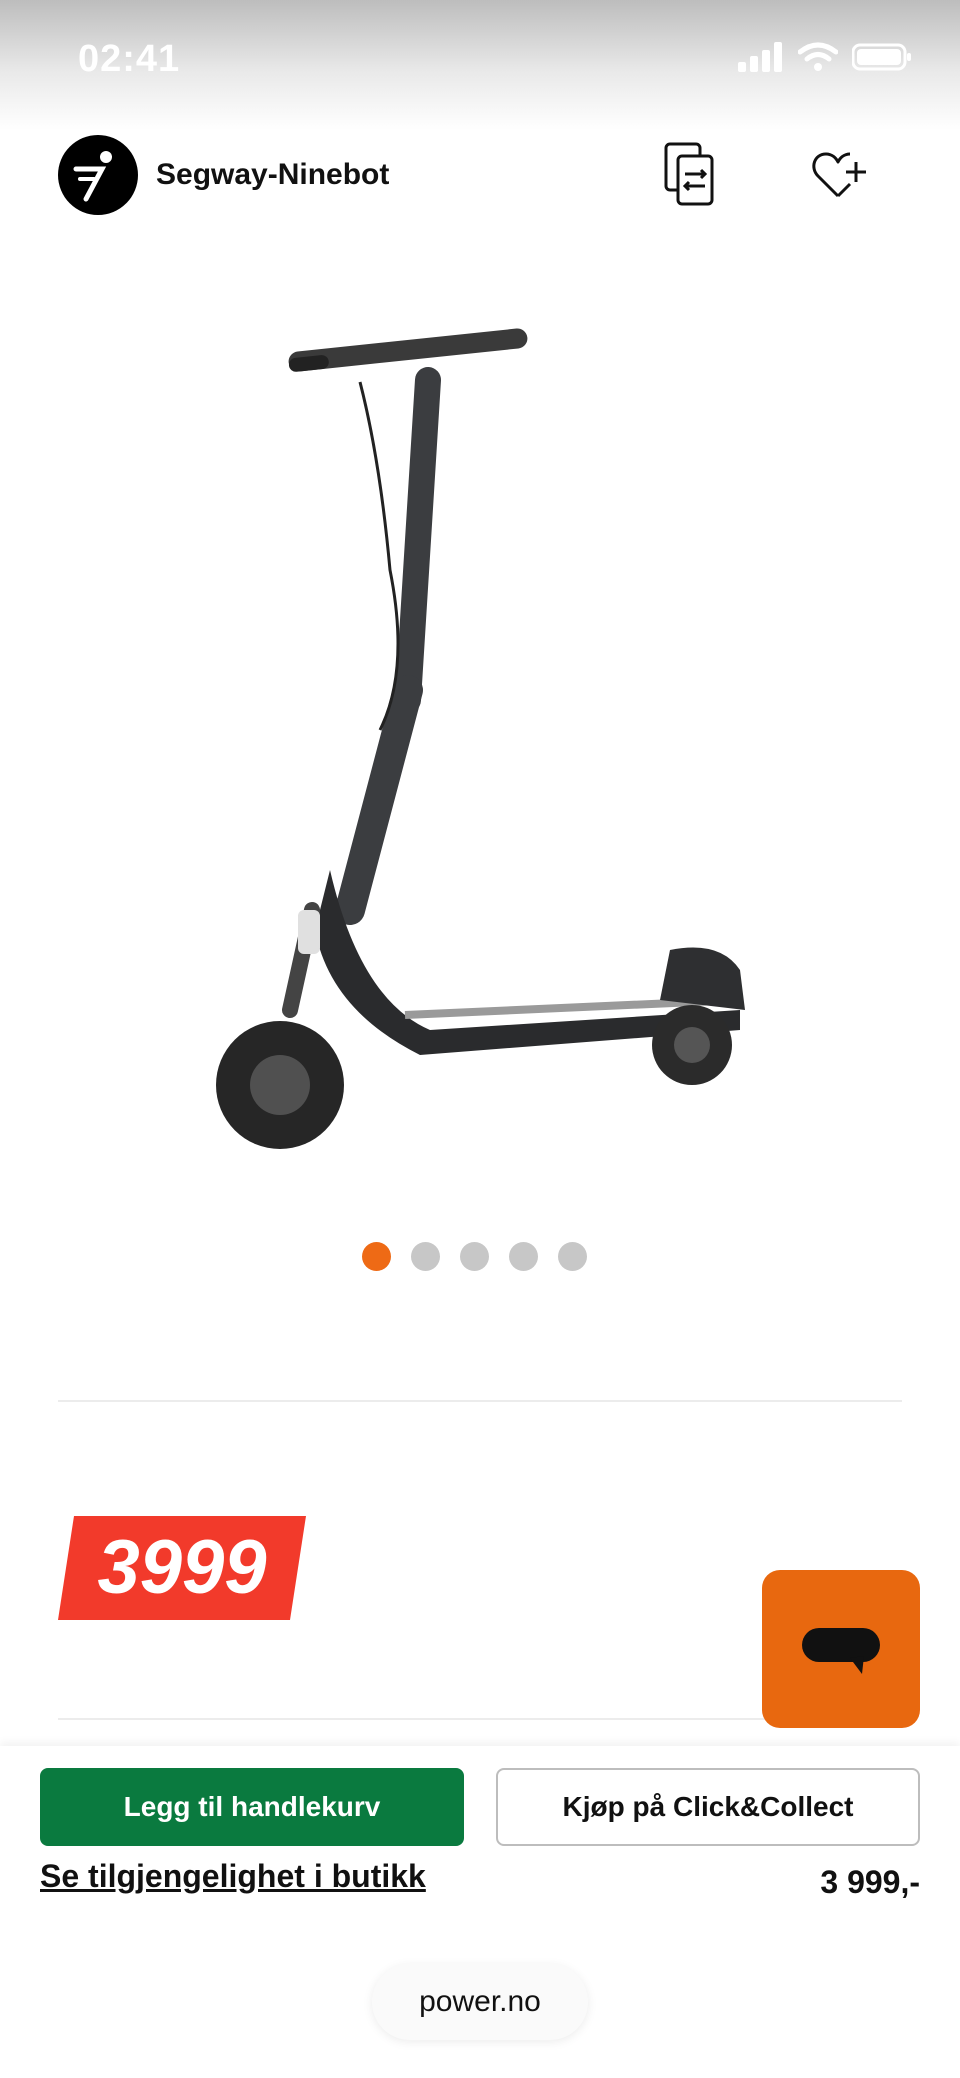 The image size is (960, 2078). I want to click on price-badge: 3999, so click(182, 1568).